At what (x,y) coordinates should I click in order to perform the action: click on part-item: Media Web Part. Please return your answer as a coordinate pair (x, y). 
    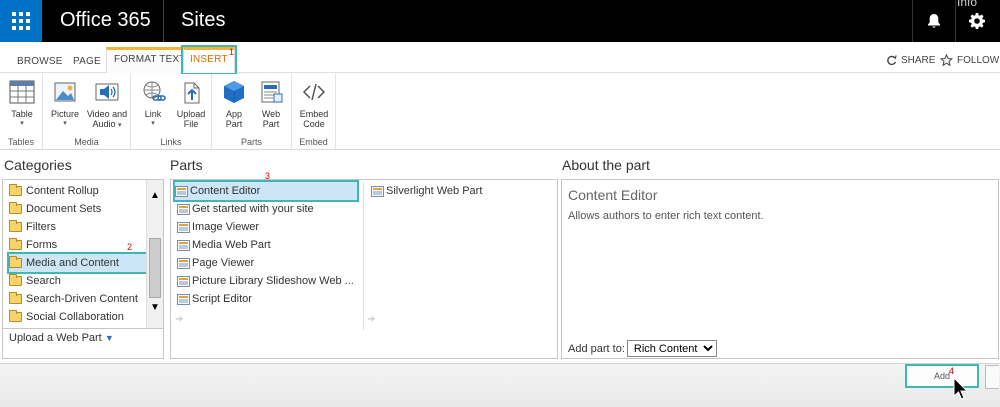
    Looking at the image, I should click on (224, 245).